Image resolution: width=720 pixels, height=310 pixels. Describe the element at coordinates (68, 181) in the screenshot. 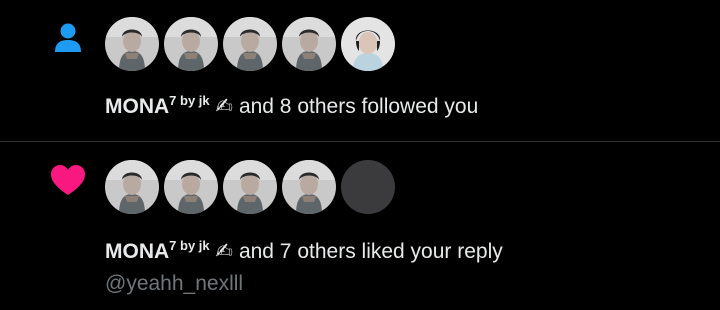

I see `heart-icon` at that location.